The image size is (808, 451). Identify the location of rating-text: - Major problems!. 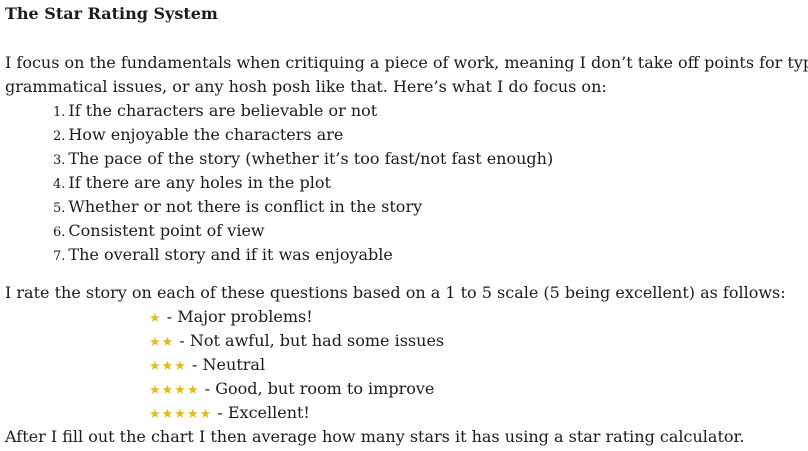
(237, 316).